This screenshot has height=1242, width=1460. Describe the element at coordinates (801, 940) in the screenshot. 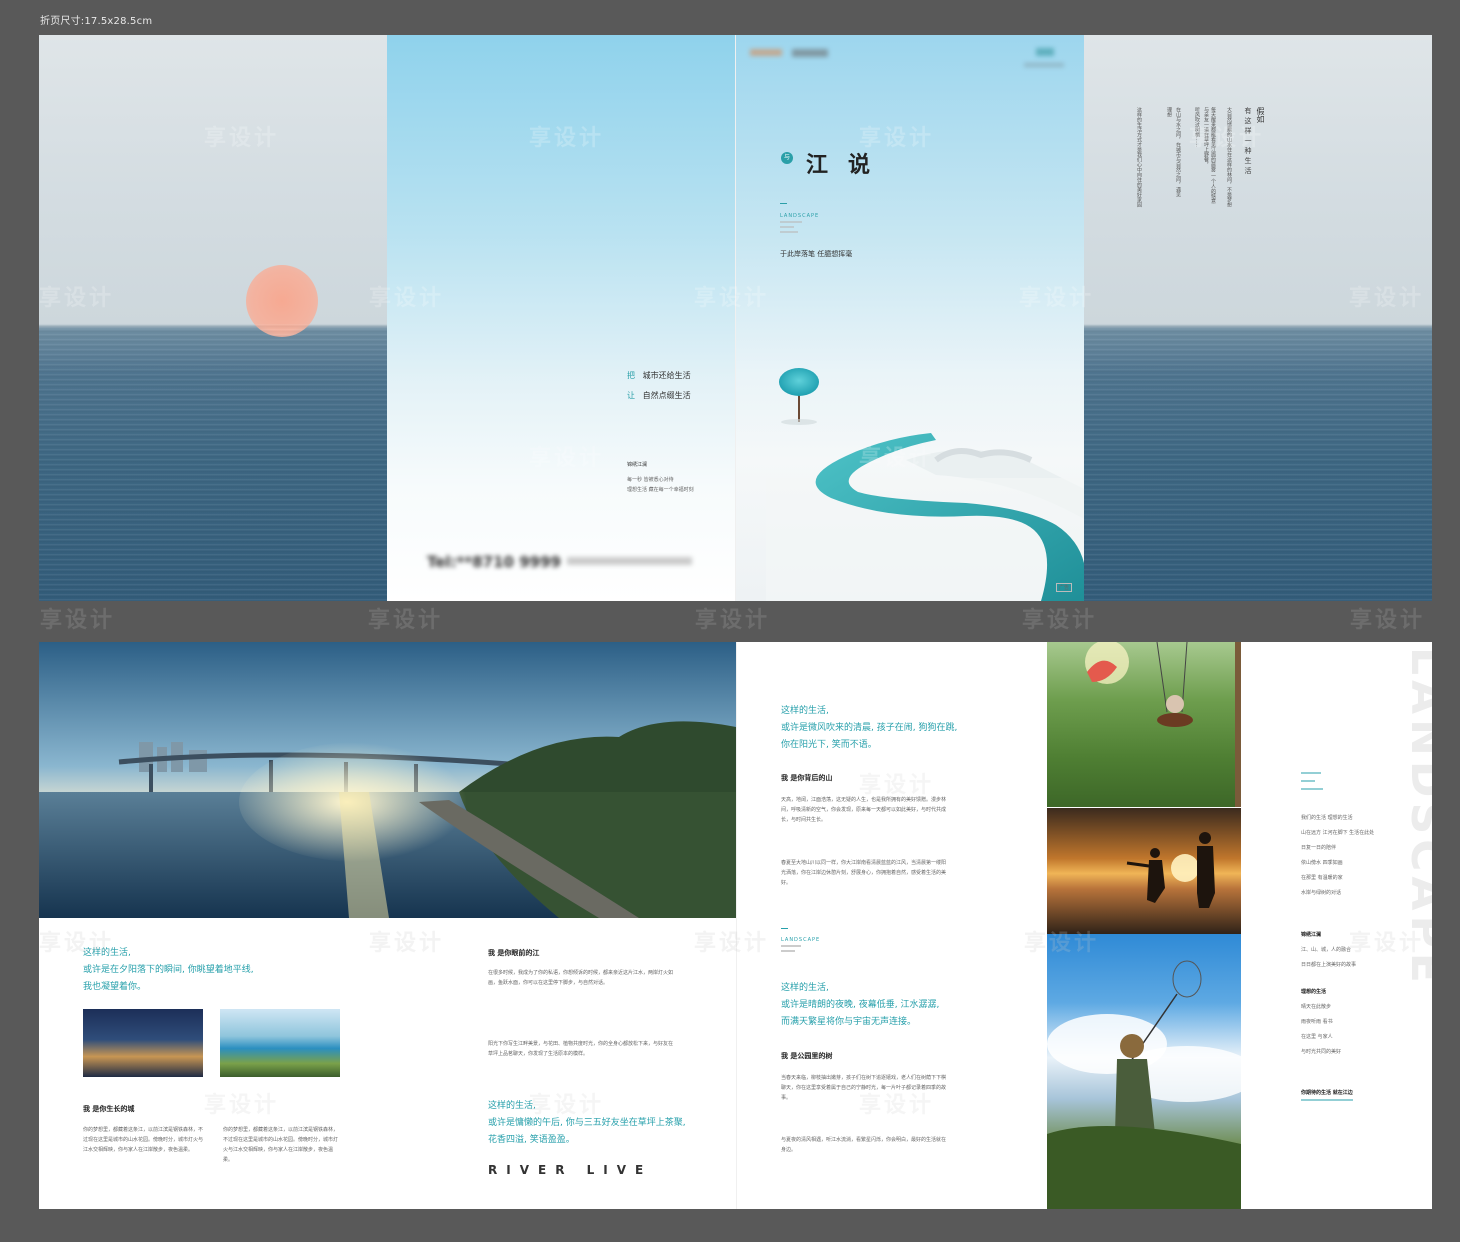

I see `landscape-label-2: LANDSCAPE` at that location.